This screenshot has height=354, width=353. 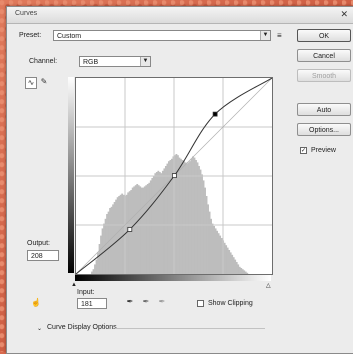 I want to click on channel-label: Channel:, so click(x=43, y=61).